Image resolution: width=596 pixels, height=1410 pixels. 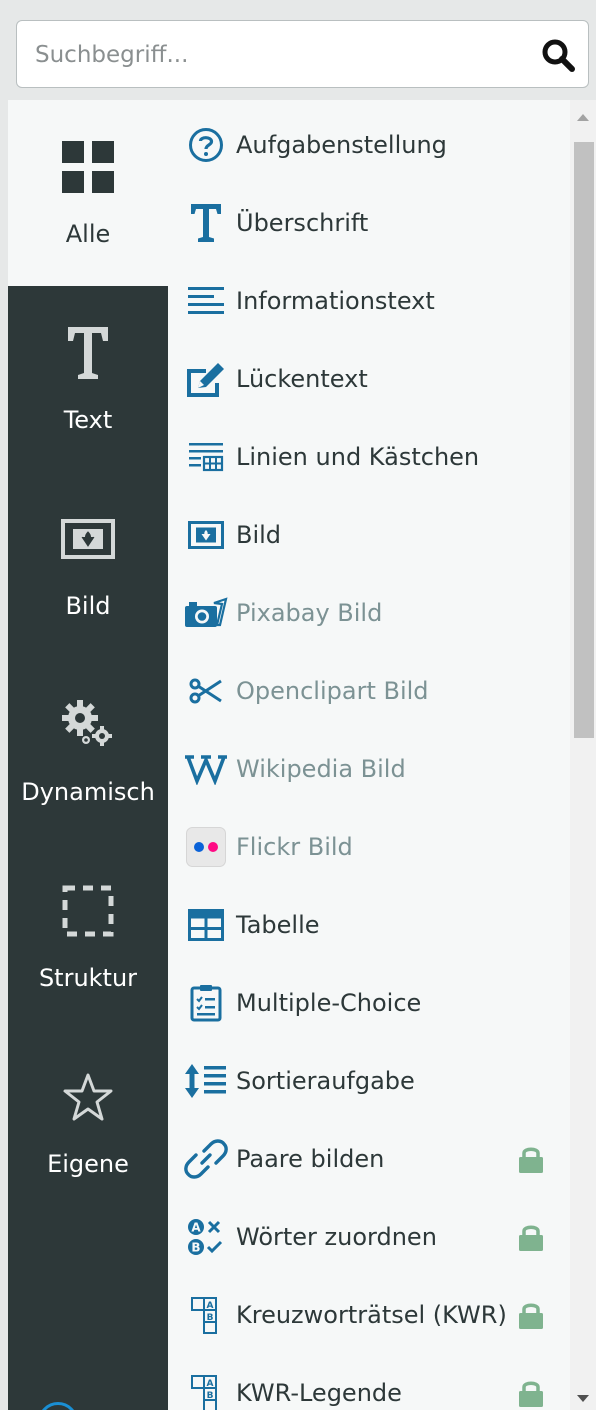 What do you see at coordinates (206, 1003) in the screenshot?
I see `clipboard-checklist-icon` at bounding box center [206, 1003].